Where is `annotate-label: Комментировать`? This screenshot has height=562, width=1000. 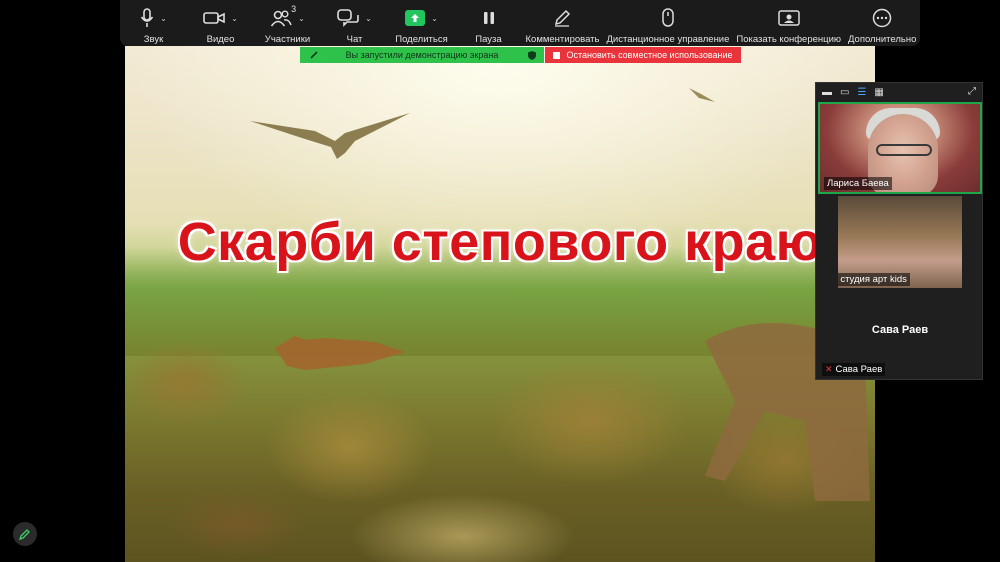
annotate-label: Комментировать is located at coordinates (562, 39).